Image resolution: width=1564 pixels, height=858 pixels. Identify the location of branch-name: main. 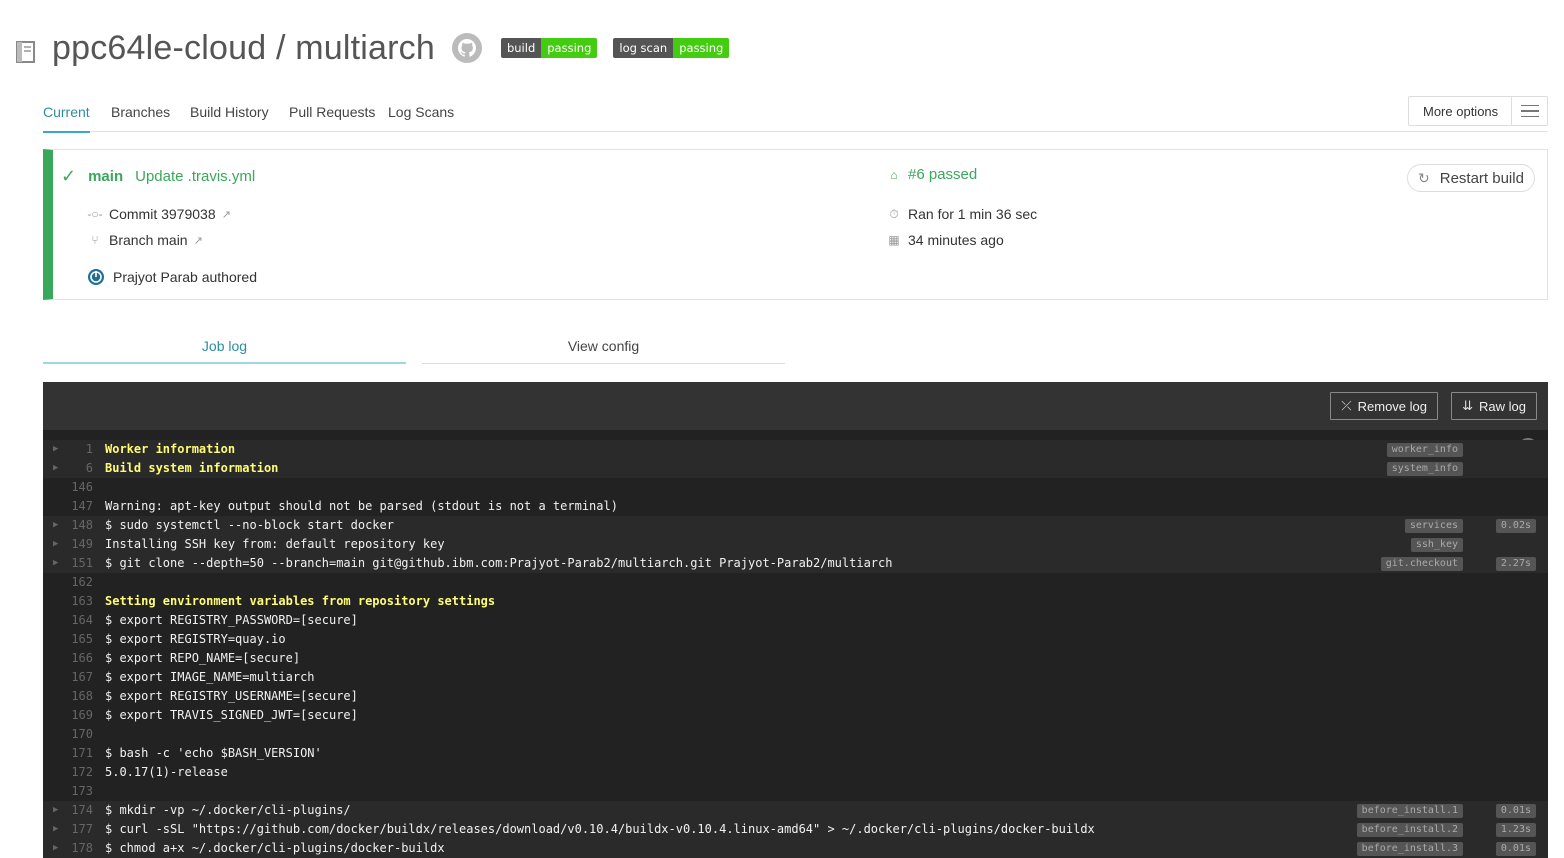
(105, 176).